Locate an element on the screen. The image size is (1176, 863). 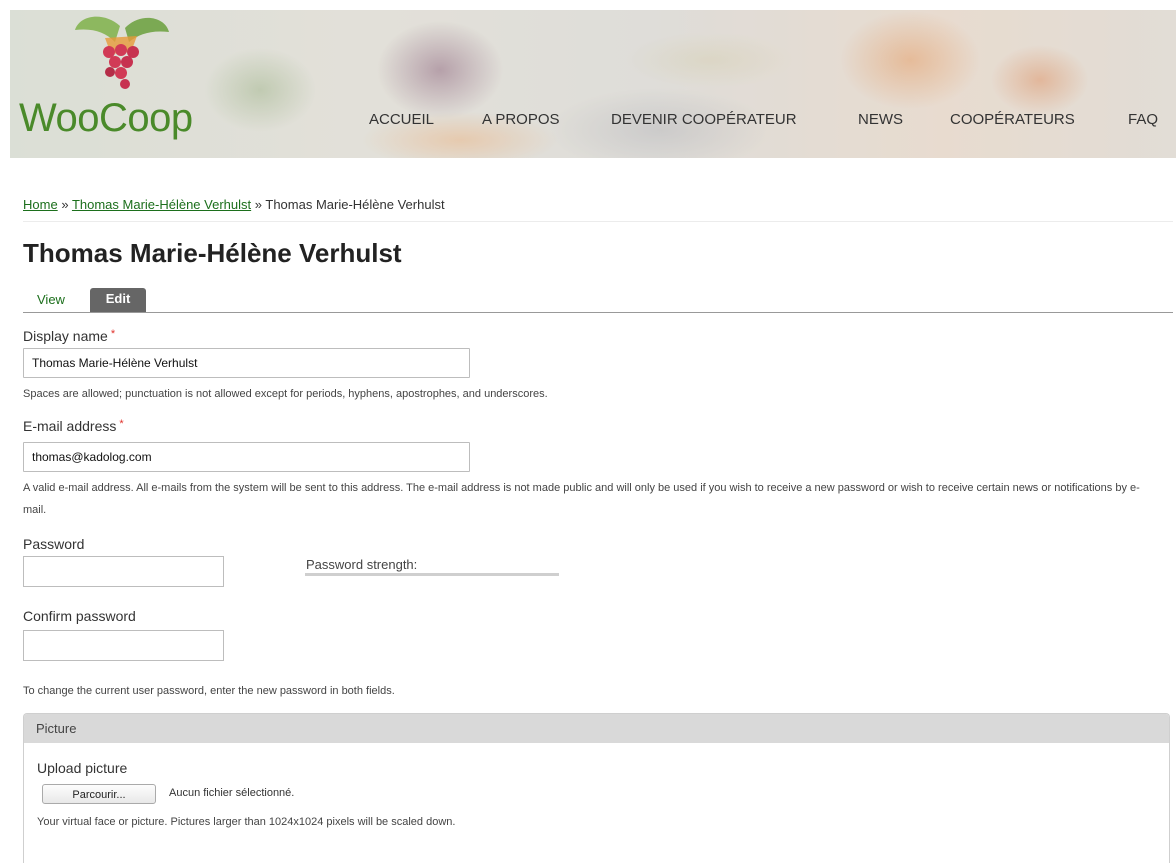
upload-picture-label: Upload picture is located at coordinates (82, 768).